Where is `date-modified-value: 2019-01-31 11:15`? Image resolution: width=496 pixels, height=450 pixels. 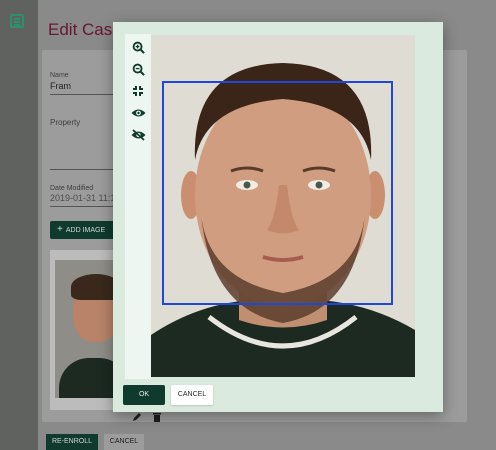 date-modified-value: 2019-01-31 11:15 is located at coordinates (85, 198).